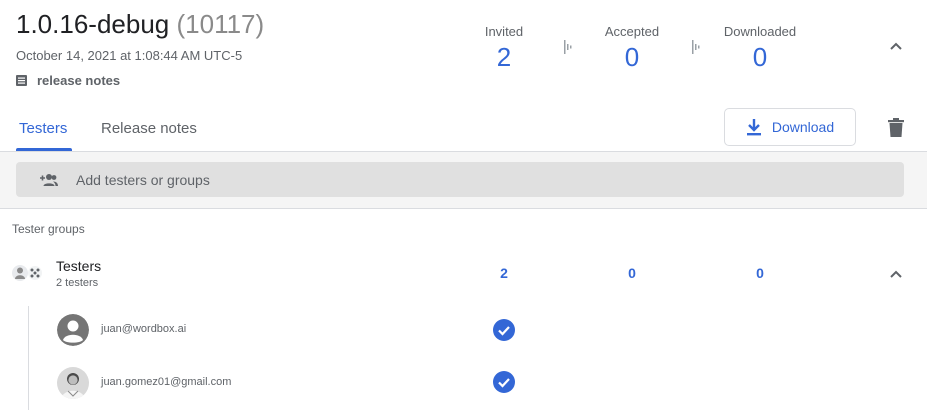 The width and height of the screenshot is (927, 410). I want to click on stat-downloaded-label: Downloaded, so click(760, 31).